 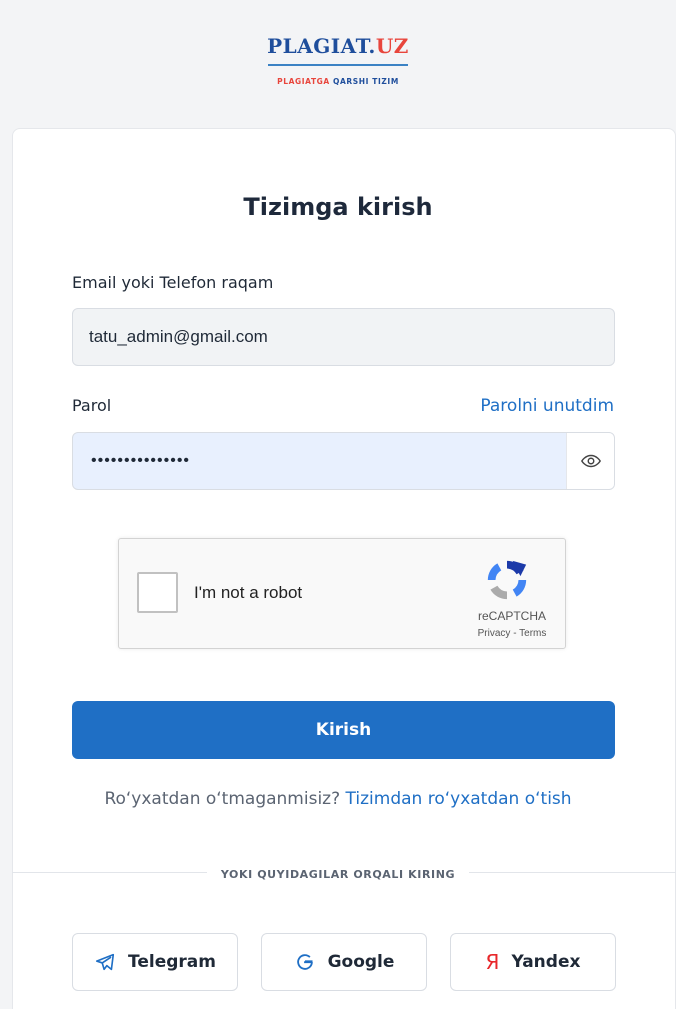 I want to click on tagline-part2: QARSHI TIZIM, so click(x=366, y=81).